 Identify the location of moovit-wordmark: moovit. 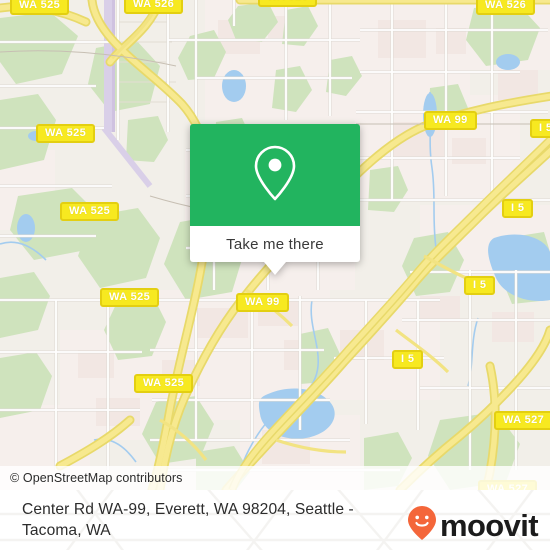
(489, 525).